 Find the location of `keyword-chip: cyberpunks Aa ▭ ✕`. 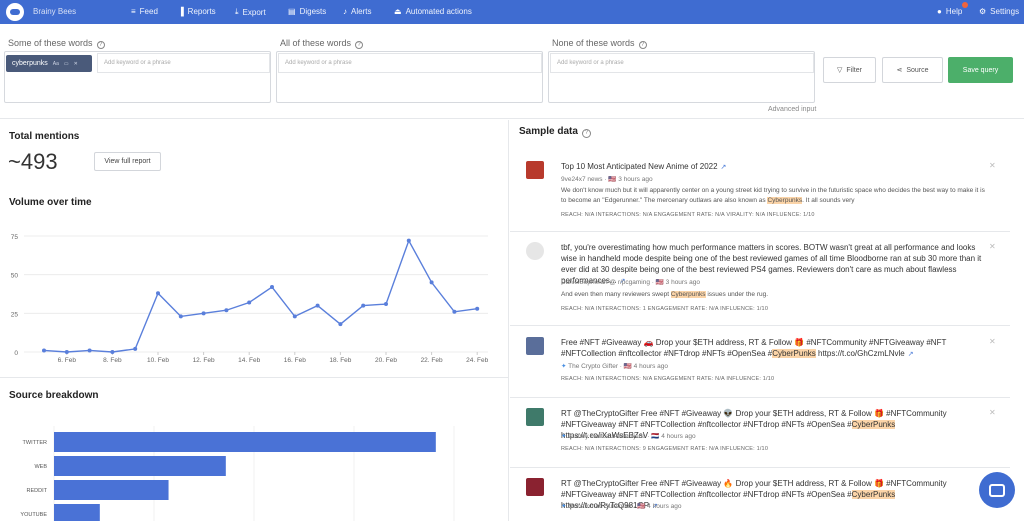

keyword-chip: cyberpunks Aa ▭ ✕ is located at coordinates (49, 63).